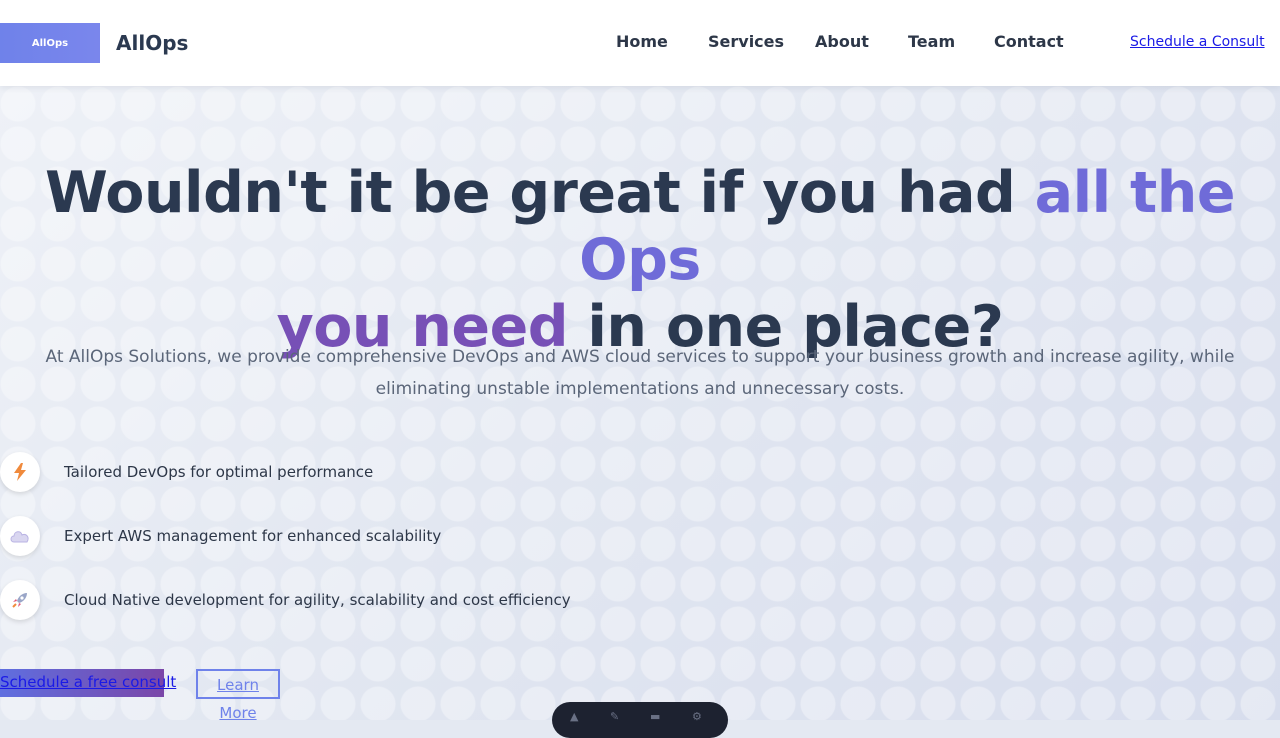 The width and height of the screenshot is (1280, 738). I want to click on rocket-icon, so click(20, 600).